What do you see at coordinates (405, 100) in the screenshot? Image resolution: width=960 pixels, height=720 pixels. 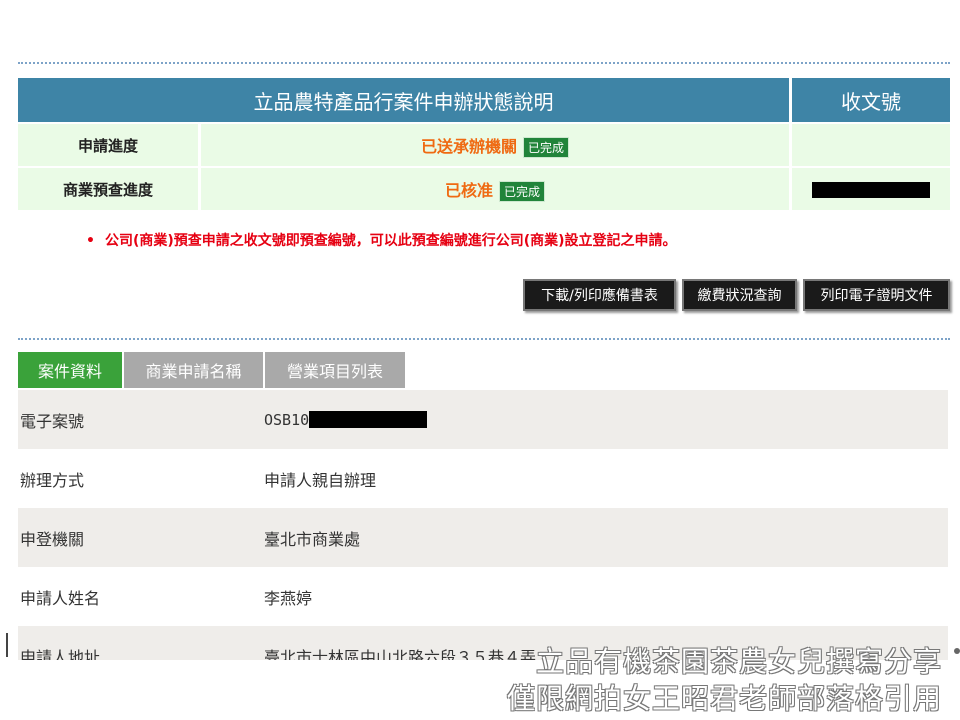 I see `status-table-title: 立品農特產品行案件申辦狀態說明` at bounding box center [405, 100].